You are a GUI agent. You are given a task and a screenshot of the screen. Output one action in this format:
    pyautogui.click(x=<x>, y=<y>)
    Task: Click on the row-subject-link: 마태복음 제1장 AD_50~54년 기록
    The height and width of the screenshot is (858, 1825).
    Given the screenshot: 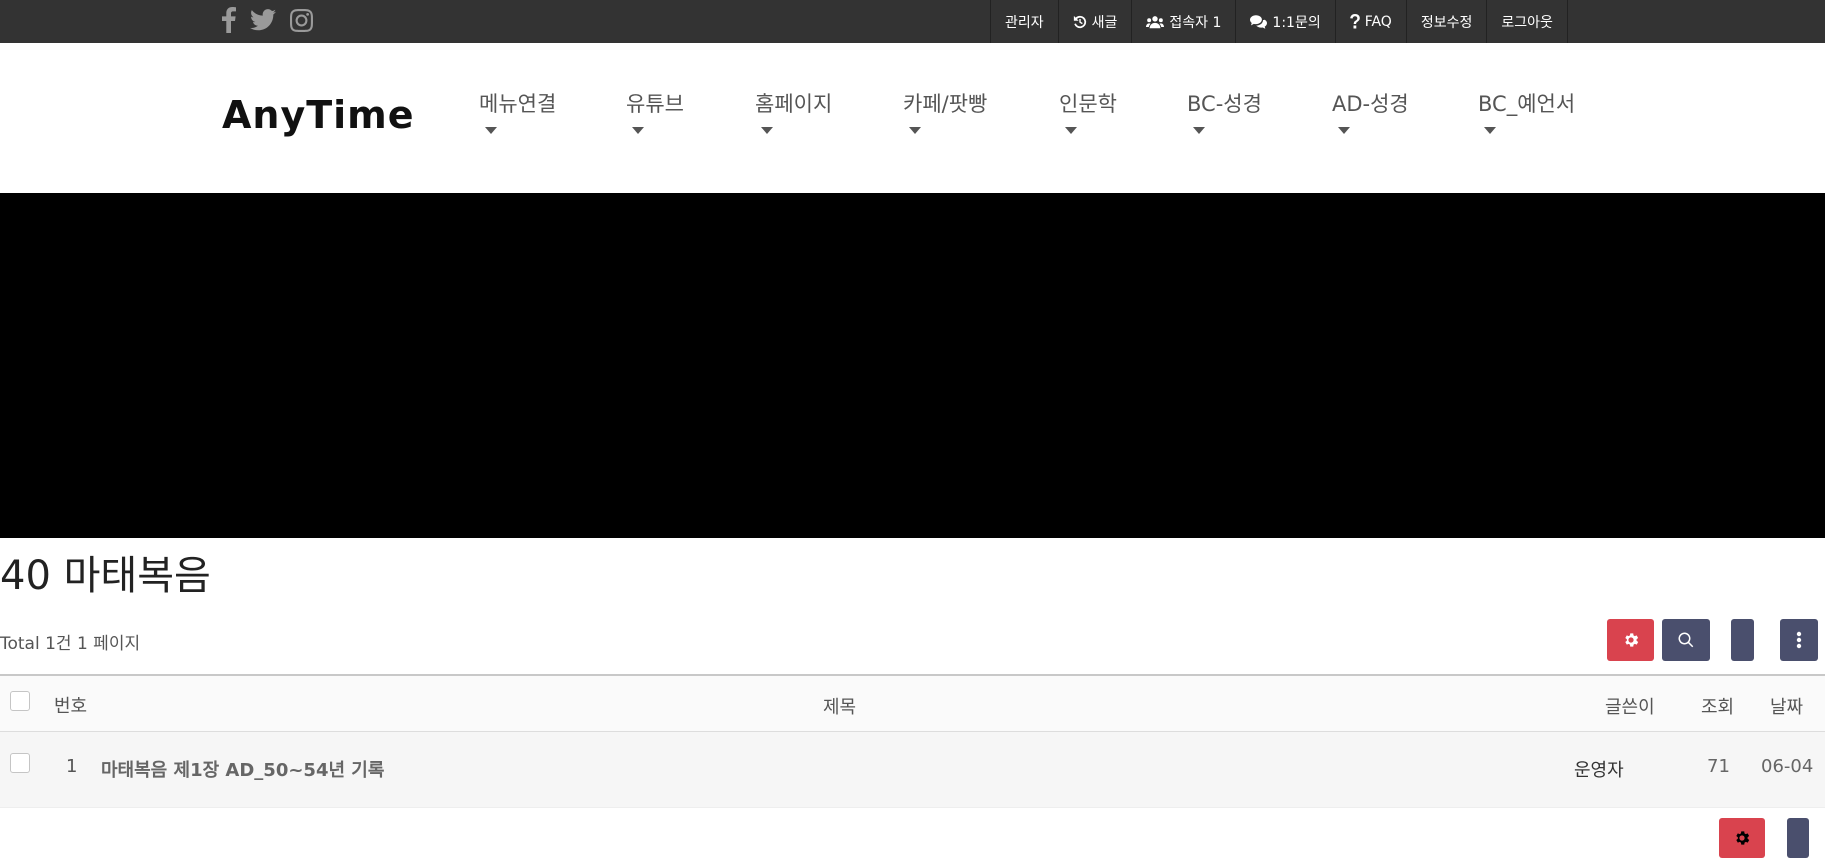 What is the action you would take?
    pyautogui.click(x=242, y=769)
    